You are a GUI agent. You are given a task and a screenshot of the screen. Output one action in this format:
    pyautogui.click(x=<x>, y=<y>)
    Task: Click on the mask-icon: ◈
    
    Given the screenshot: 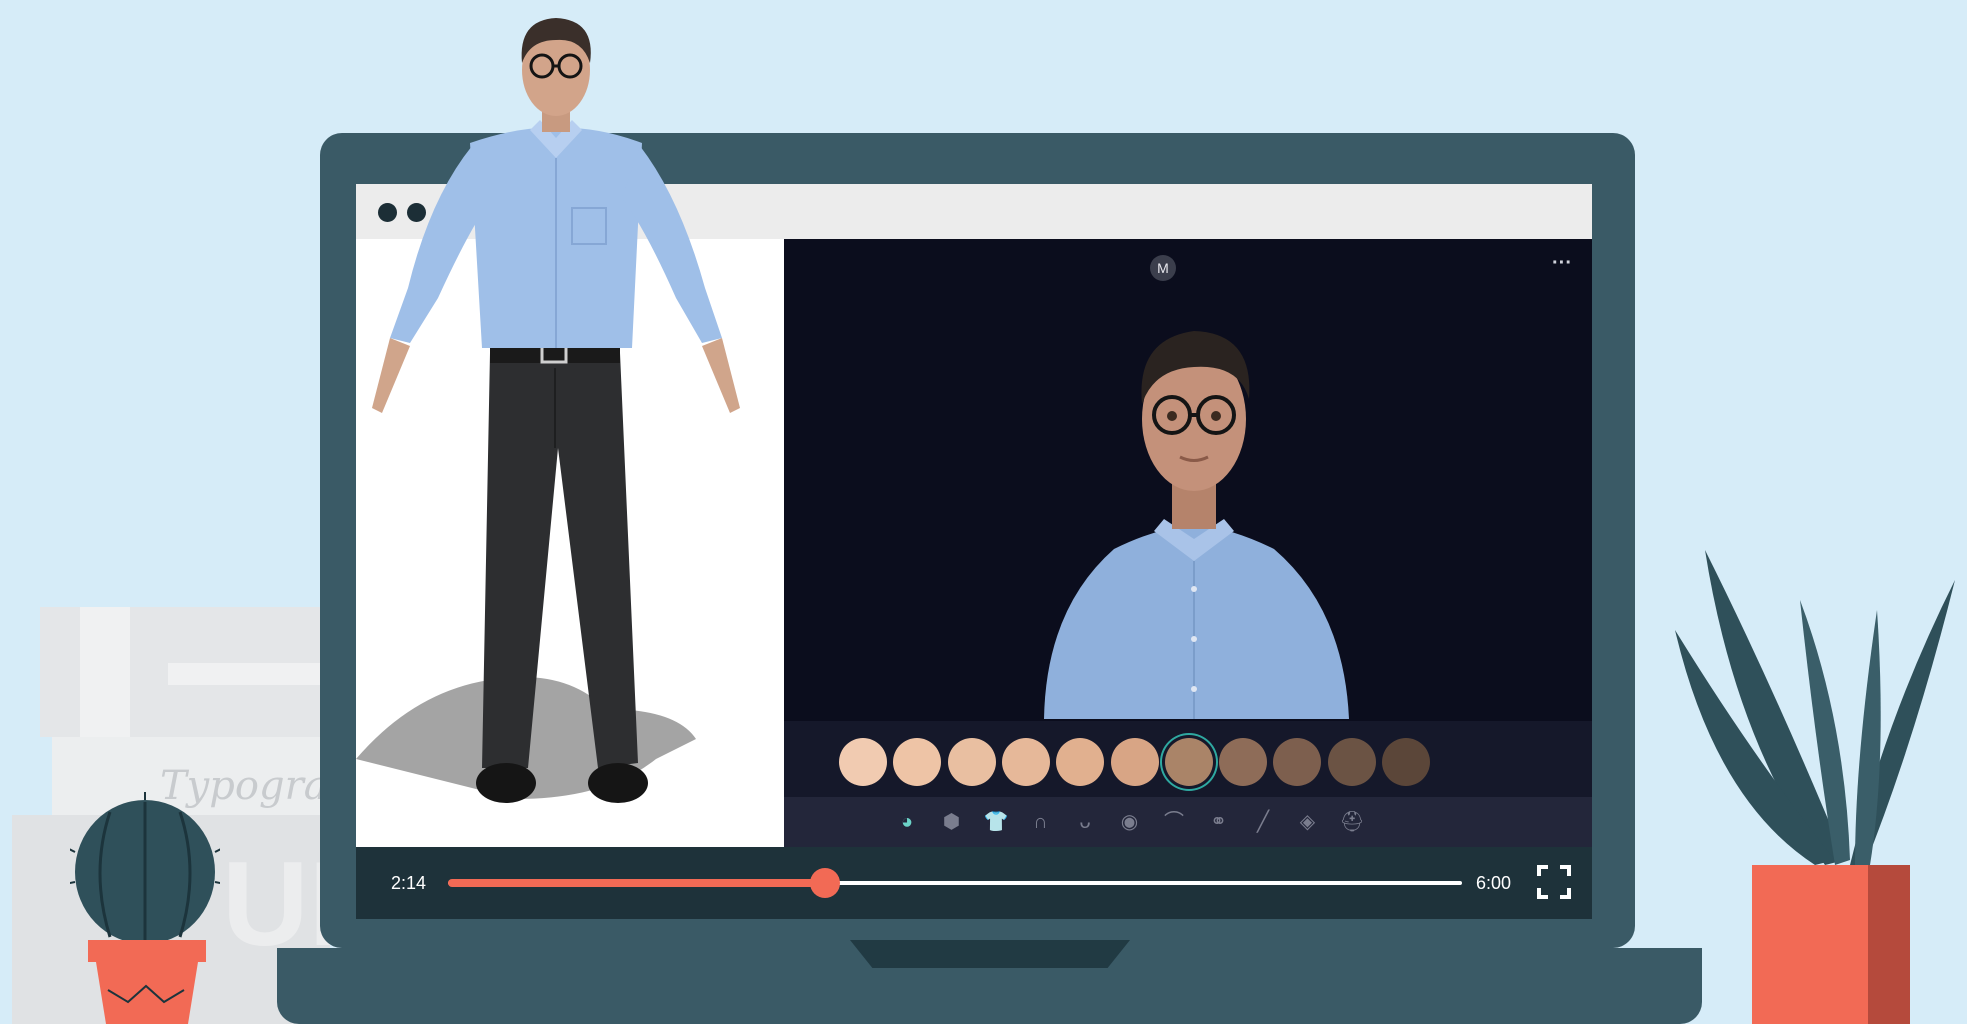 What is the action you would take?
    pyautogui.click(x=1308, y=822)
    